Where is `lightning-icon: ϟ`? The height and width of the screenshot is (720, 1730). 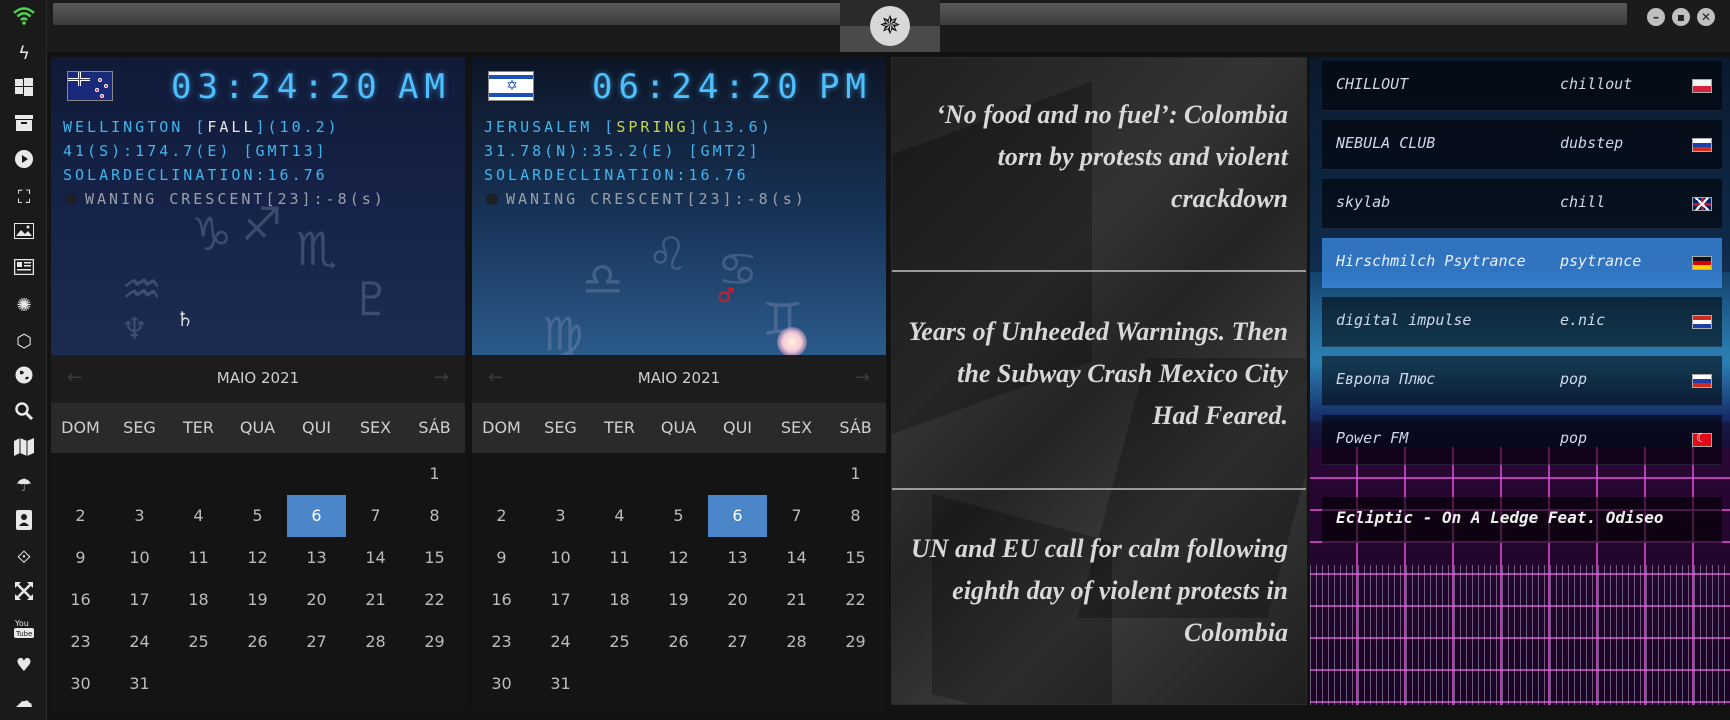 lightning-icon: ϟ is located at coordinates (24, 54).